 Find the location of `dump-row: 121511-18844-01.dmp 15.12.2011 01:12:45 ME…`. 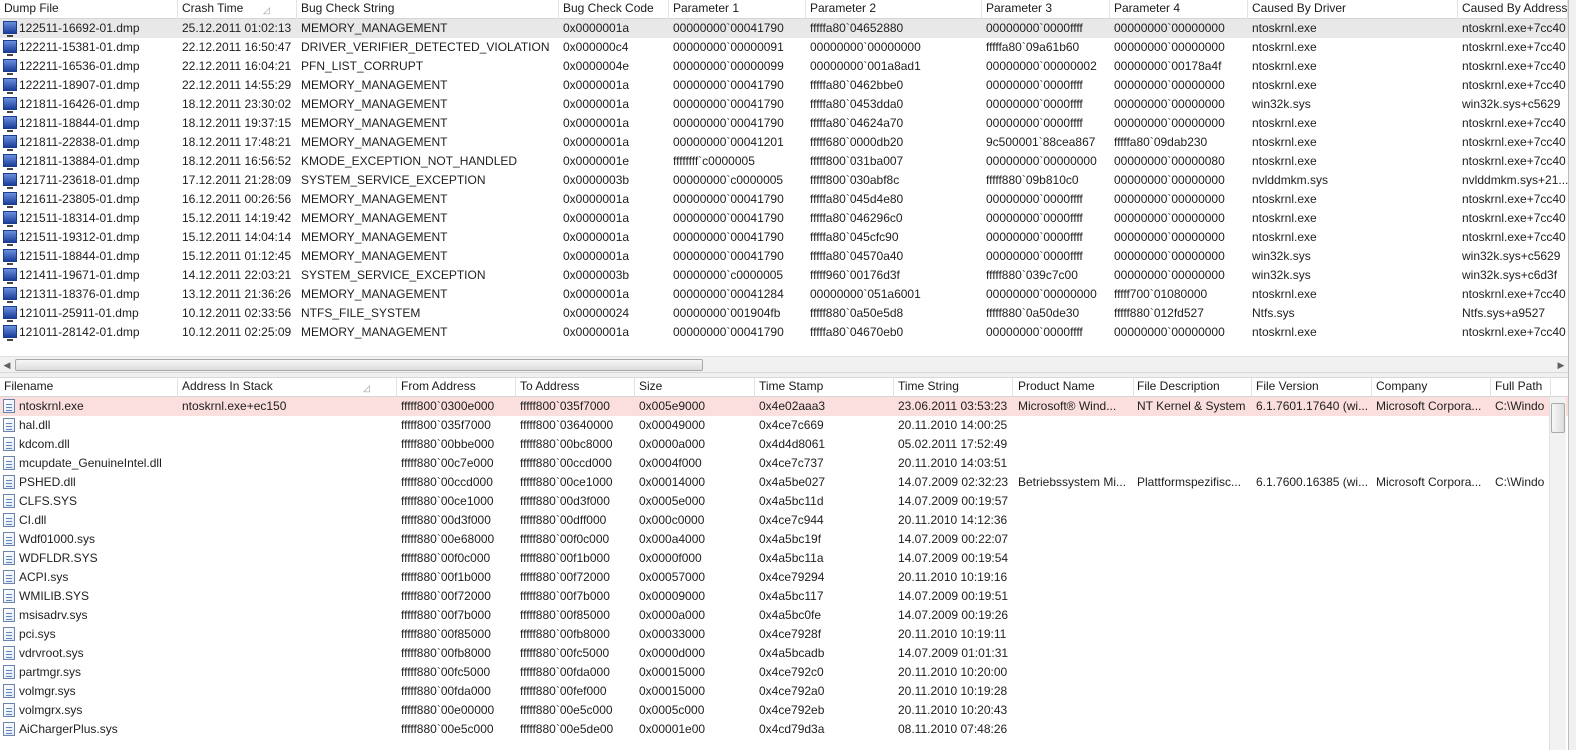

dump-row: 121511-18844-01.dmp 15.12.2011 01:12:45 ME… is located at coordinates (784, 256).